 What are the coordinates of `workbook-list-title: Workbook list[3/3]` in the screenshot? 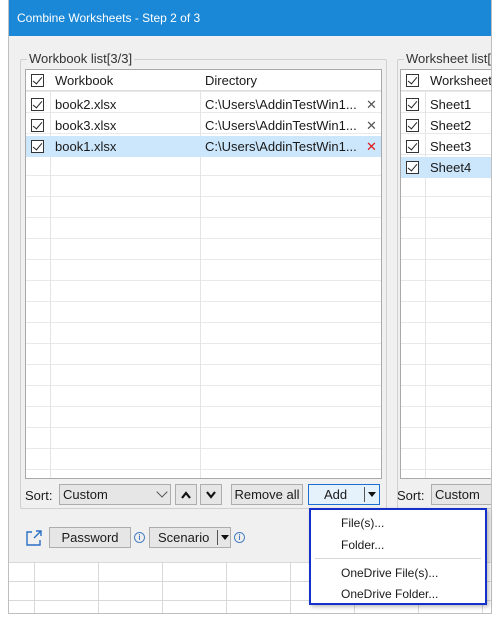 It's located at (81, 58).